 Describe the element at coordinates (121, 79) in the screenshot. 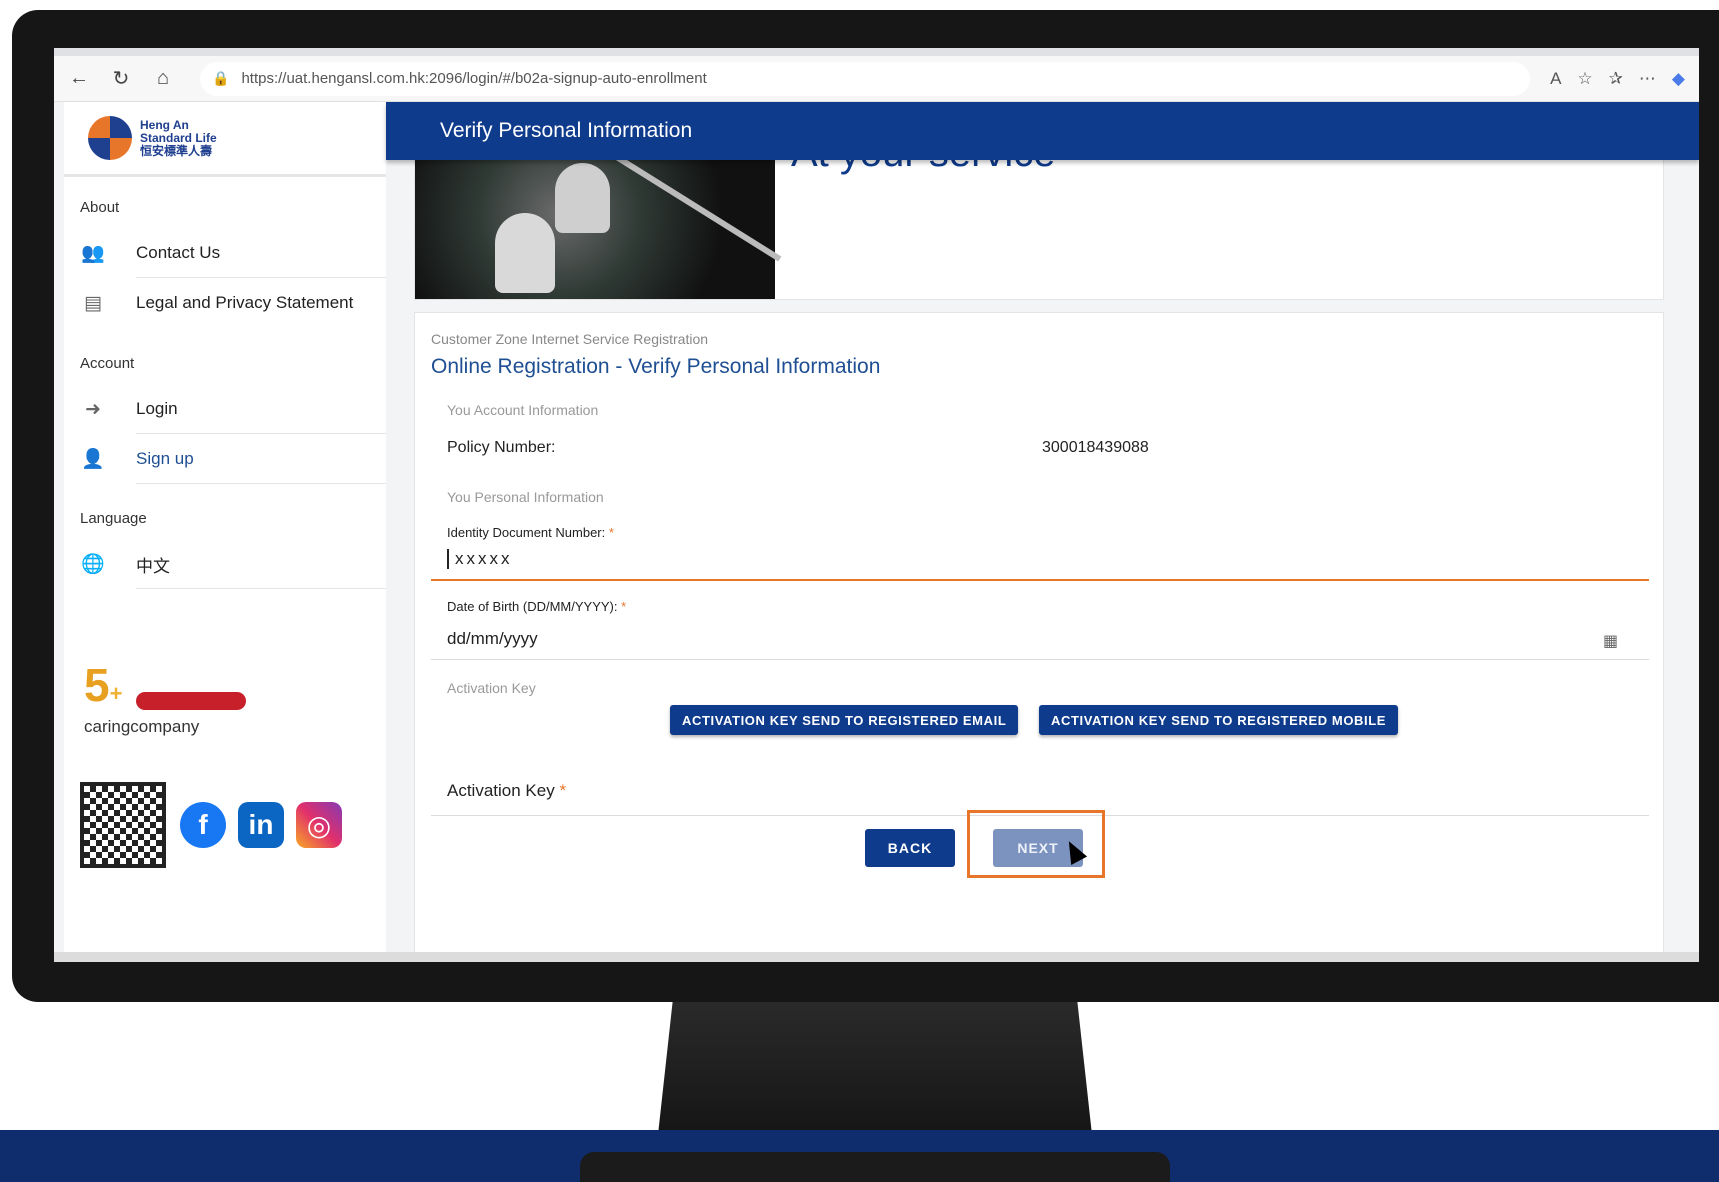

I see `refresh-icon: ↻` at that location.